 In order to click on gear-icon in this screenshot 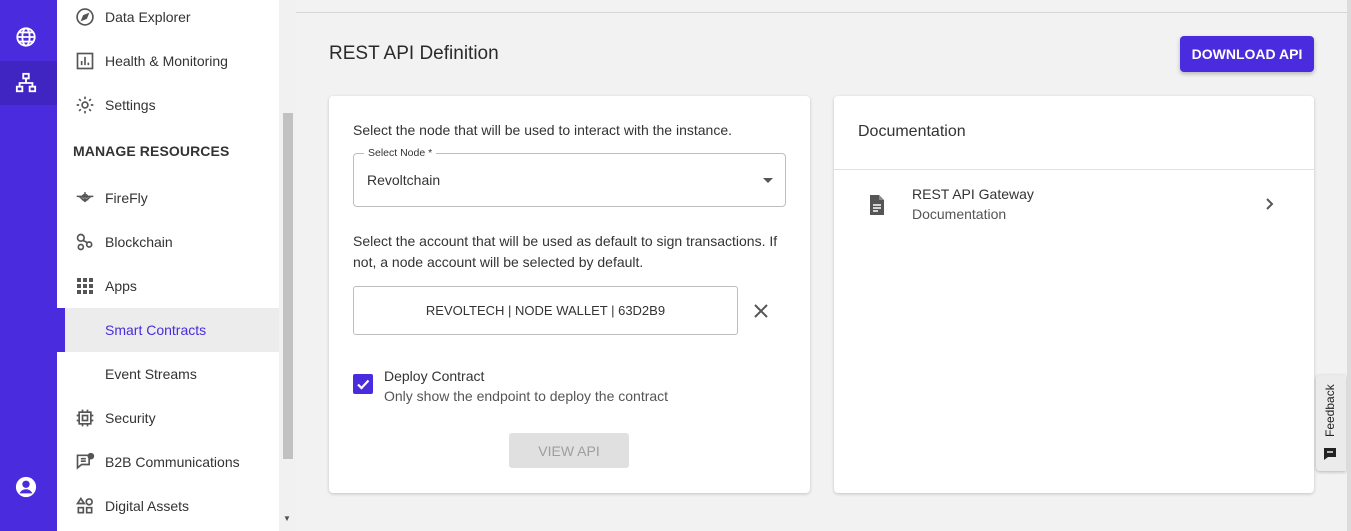, I will do `click(85, 105)`.